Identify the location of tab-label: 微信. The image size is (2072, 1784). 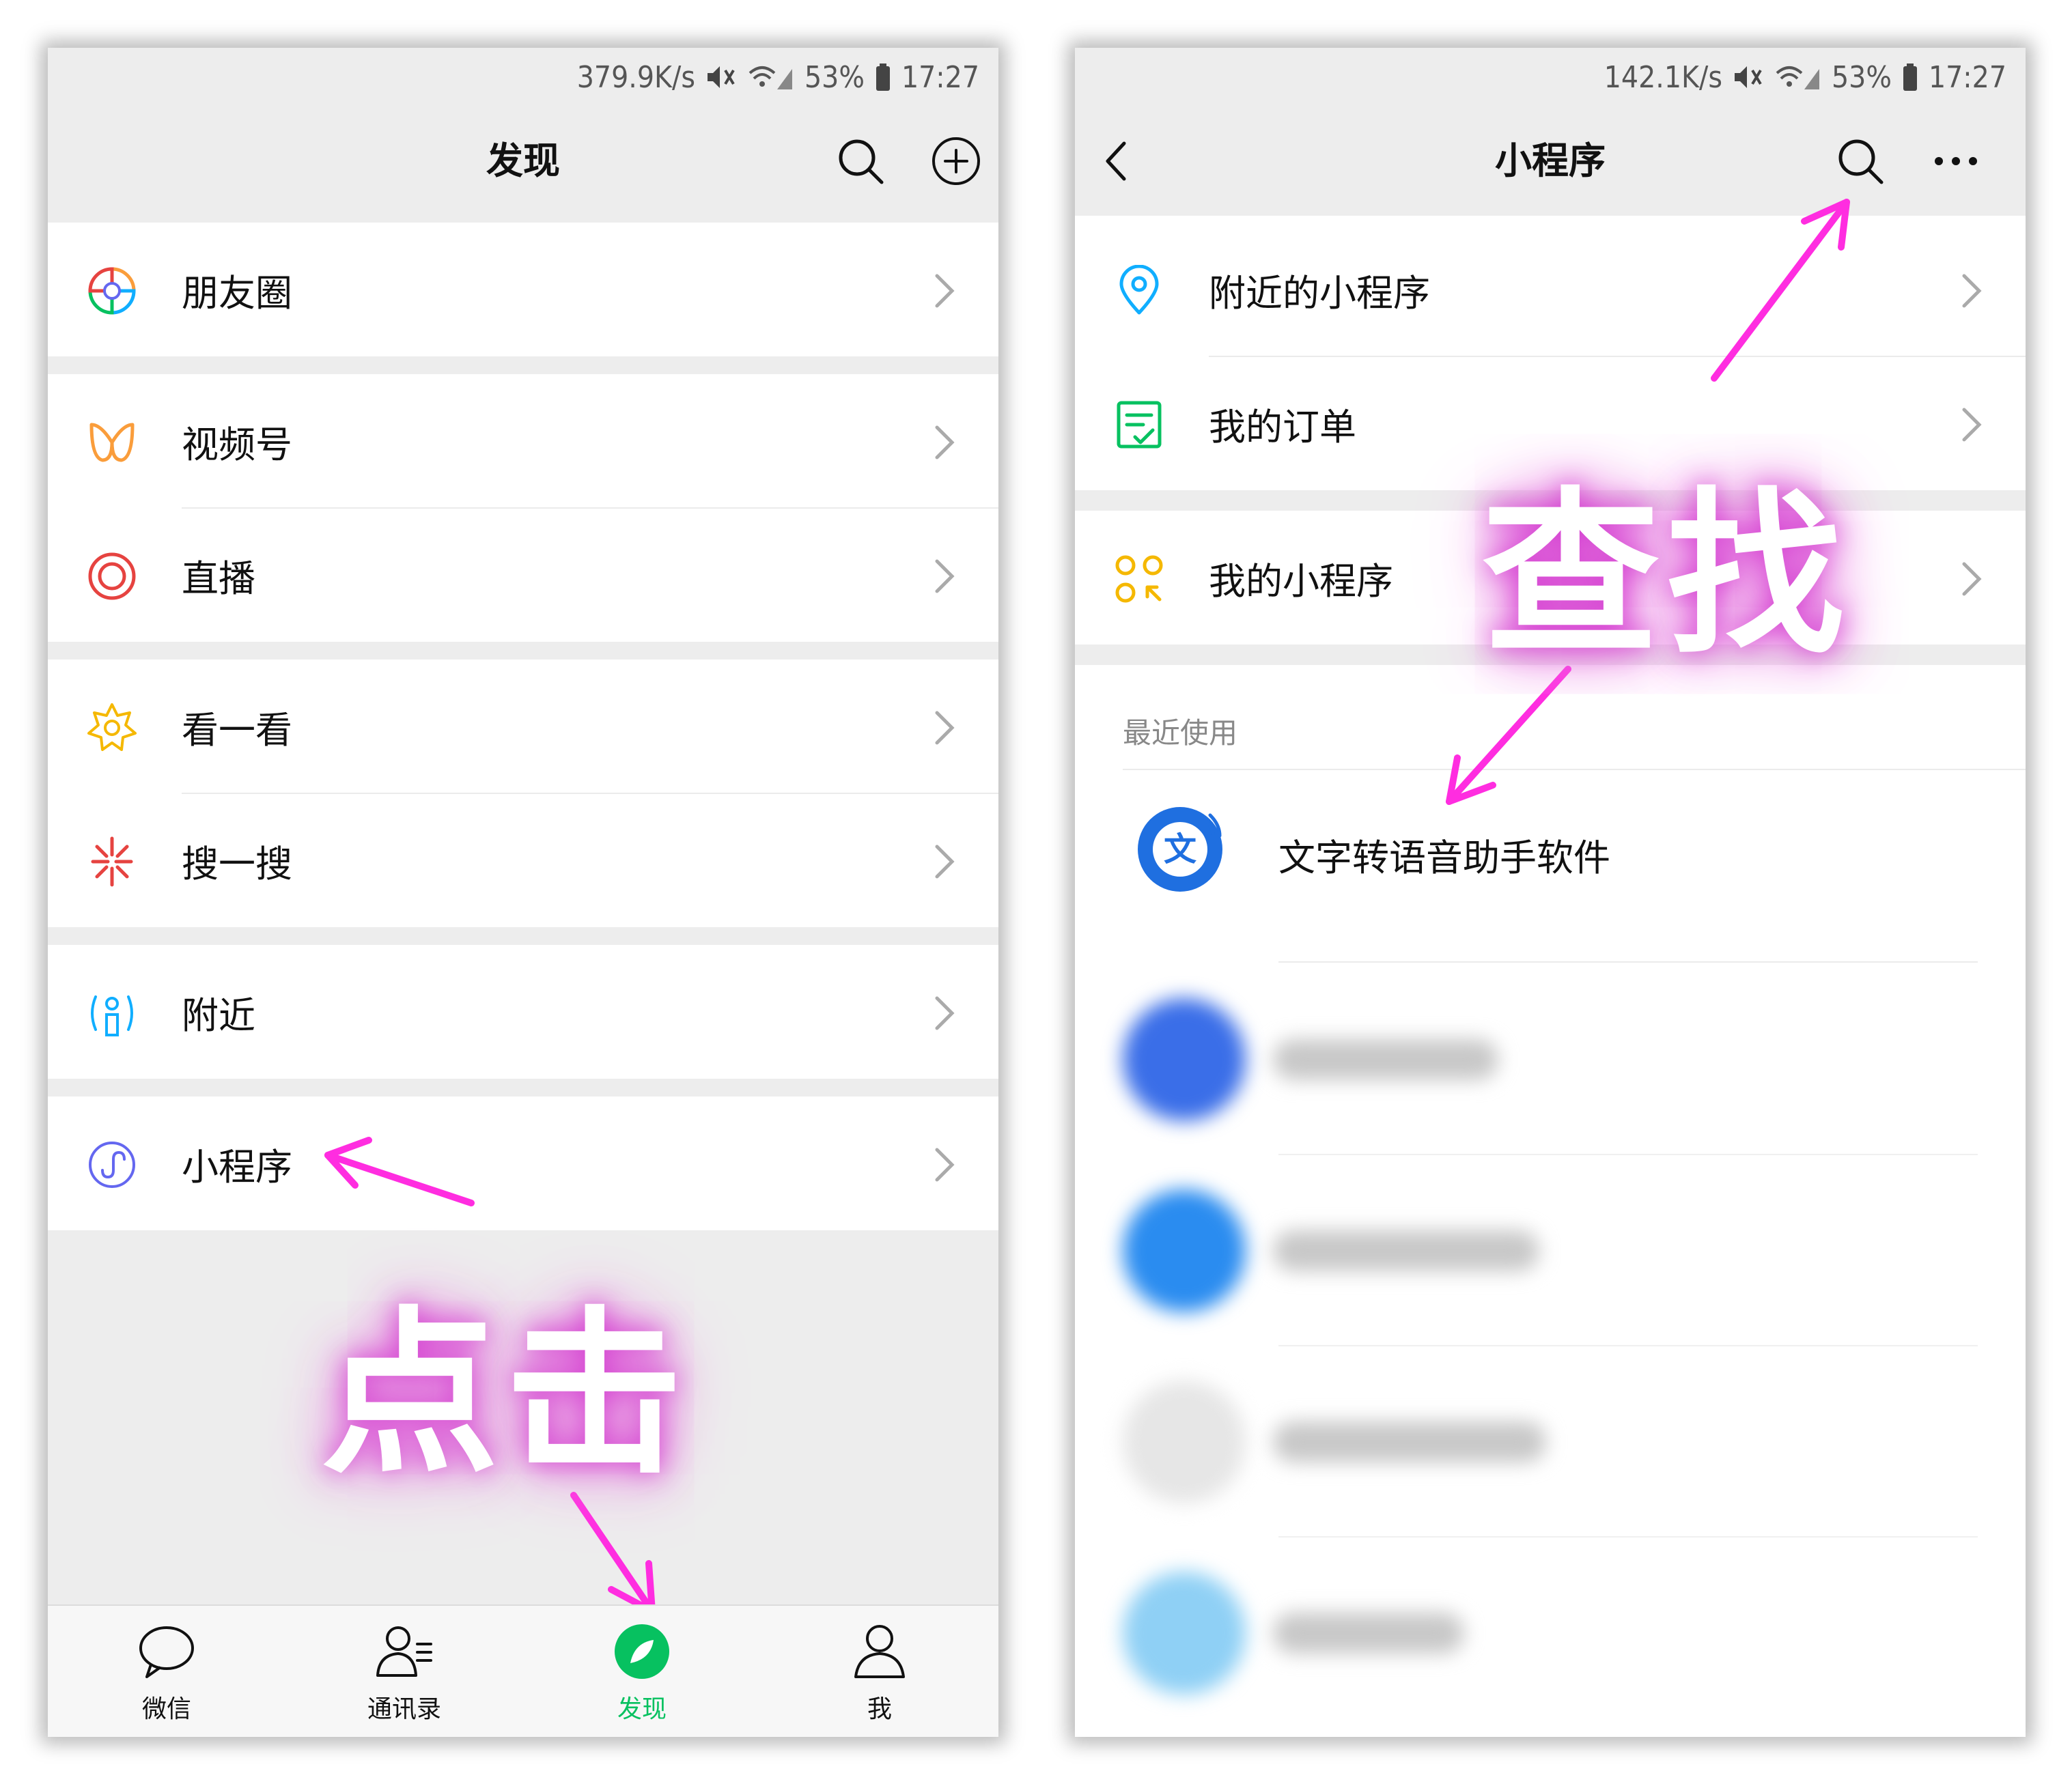
(166, 1709).